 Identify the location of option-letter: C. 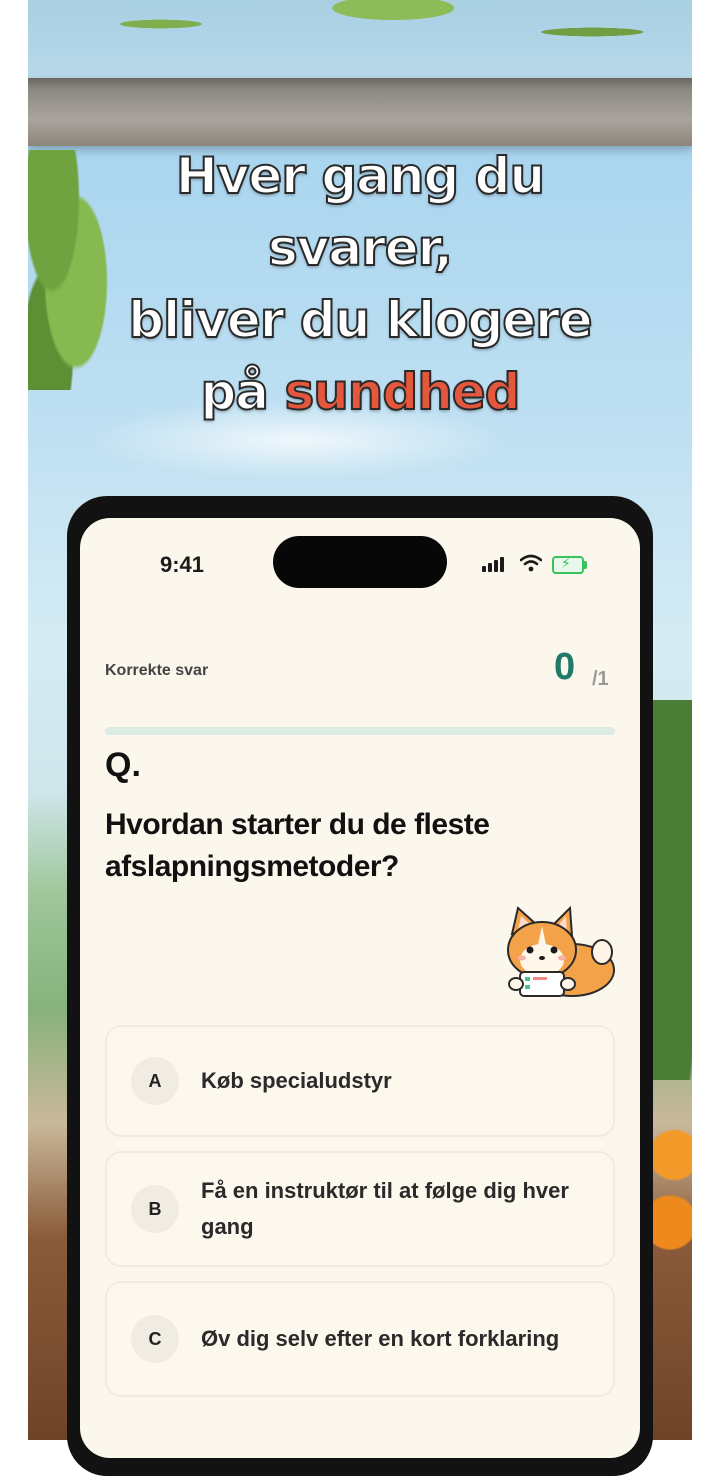
(155, 1339).